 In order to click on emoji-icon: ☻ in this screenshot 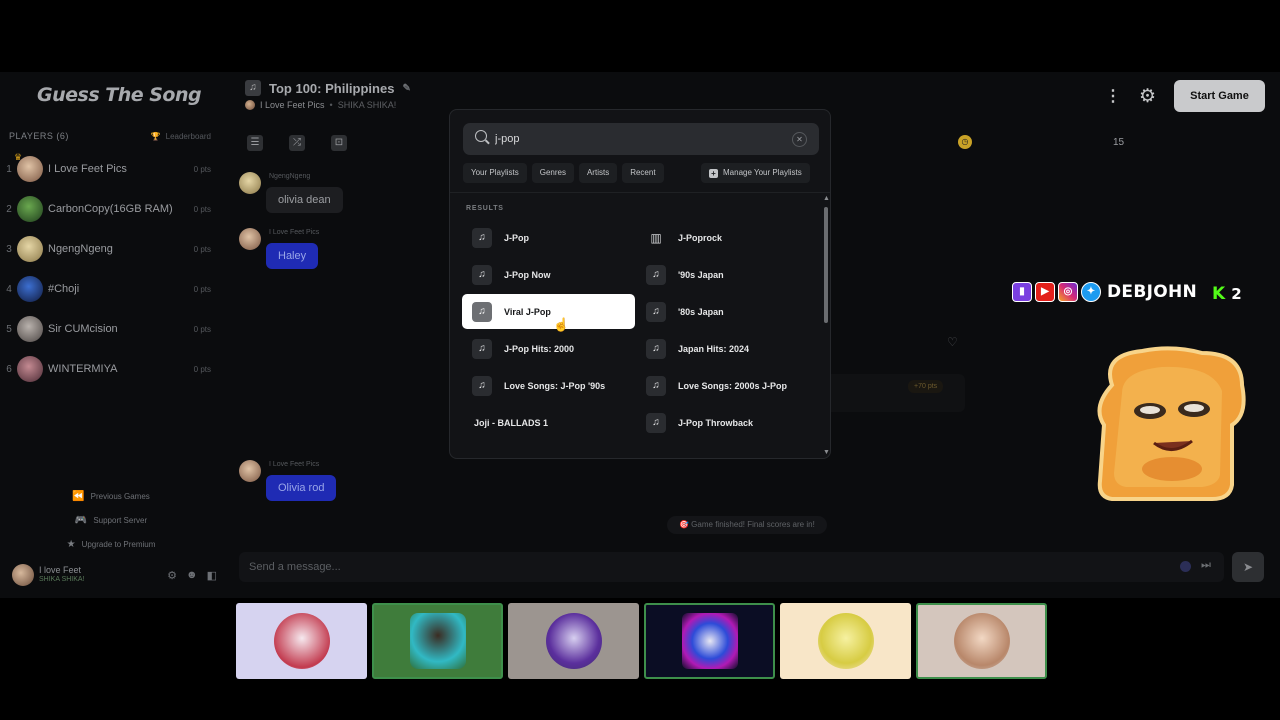, I will do `click(192, 575)`.